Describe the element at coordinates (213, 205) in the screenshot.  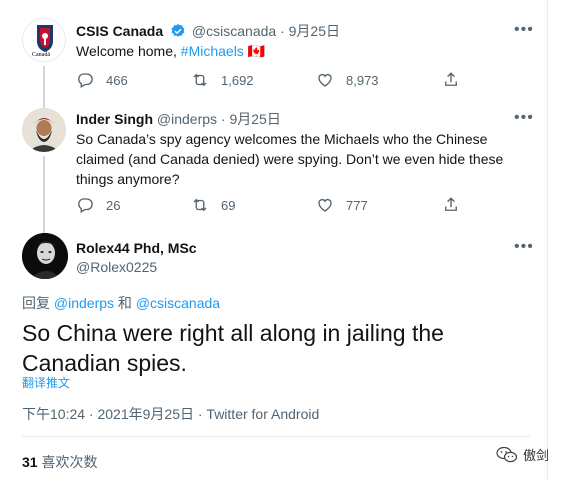
I see `retweet-button: 69` at that location.